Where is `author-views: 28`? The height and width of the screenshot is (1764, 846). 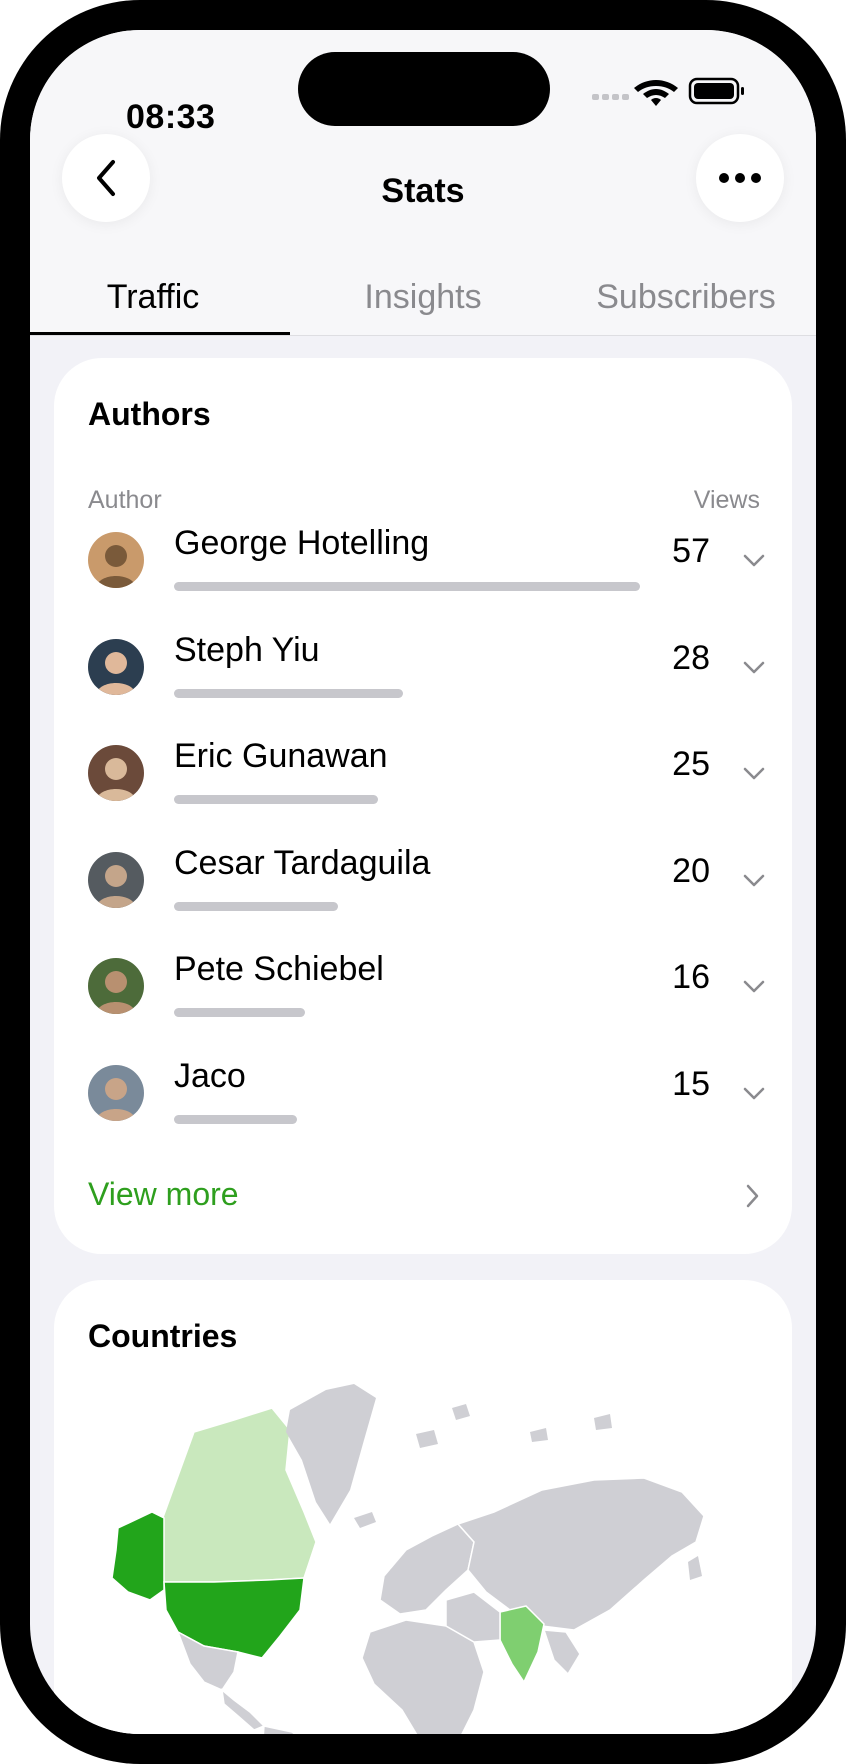 author-views: 28 is located at coordinates (691, 657).